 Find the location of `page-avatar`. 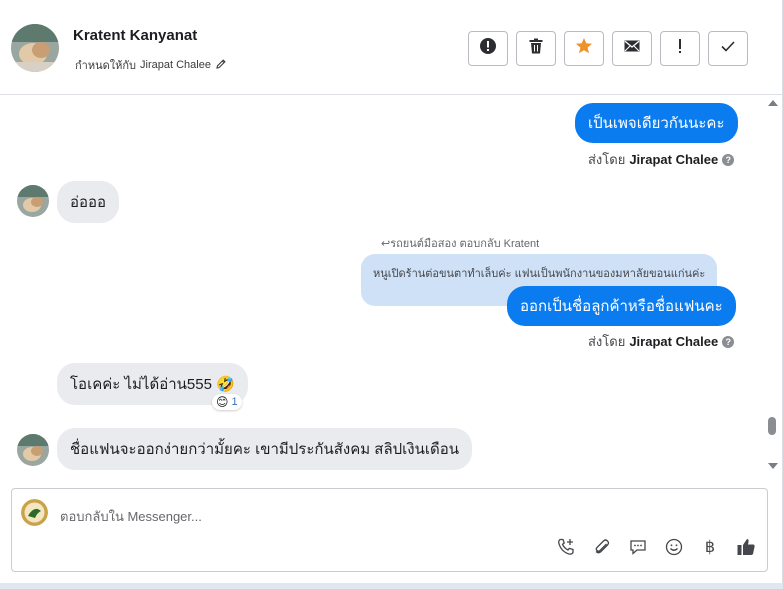

page-avatar is located at coordinates (34, 512).